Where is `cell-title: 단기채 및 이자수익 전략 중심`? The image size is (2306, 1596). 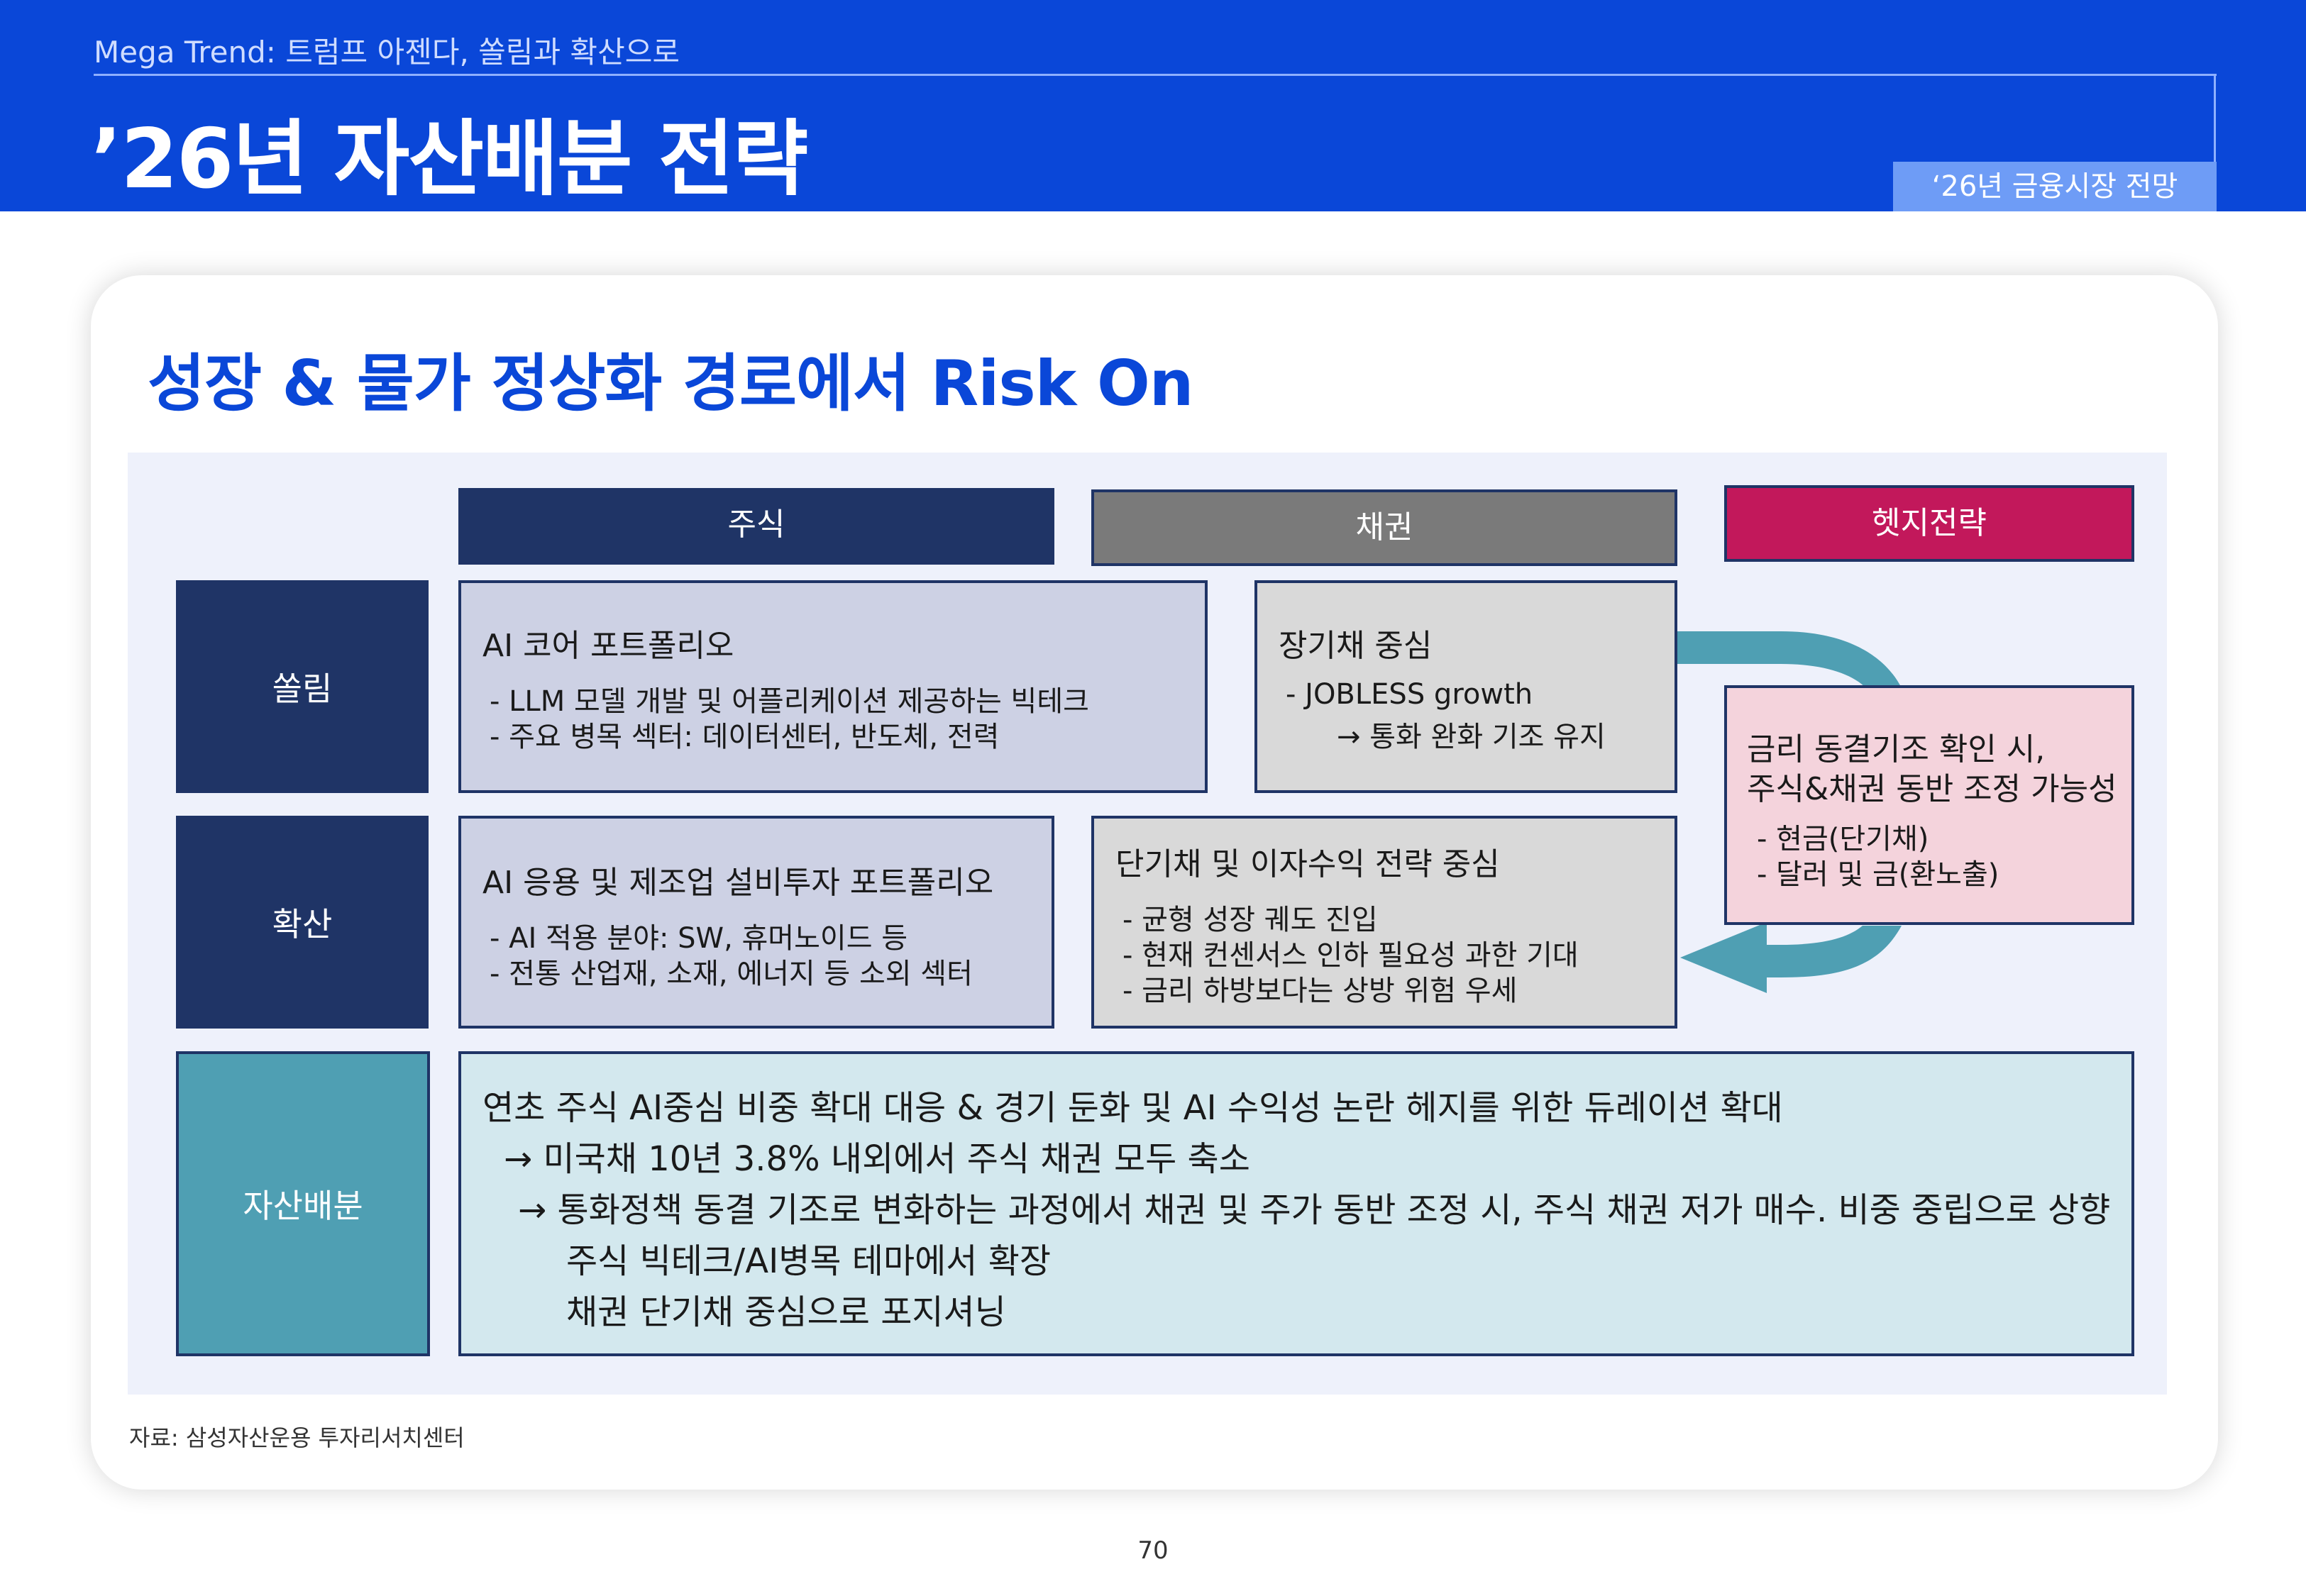
cell-title: 단기채 및 이자수익 전략 중심 is located at coordinates (1308, 864).